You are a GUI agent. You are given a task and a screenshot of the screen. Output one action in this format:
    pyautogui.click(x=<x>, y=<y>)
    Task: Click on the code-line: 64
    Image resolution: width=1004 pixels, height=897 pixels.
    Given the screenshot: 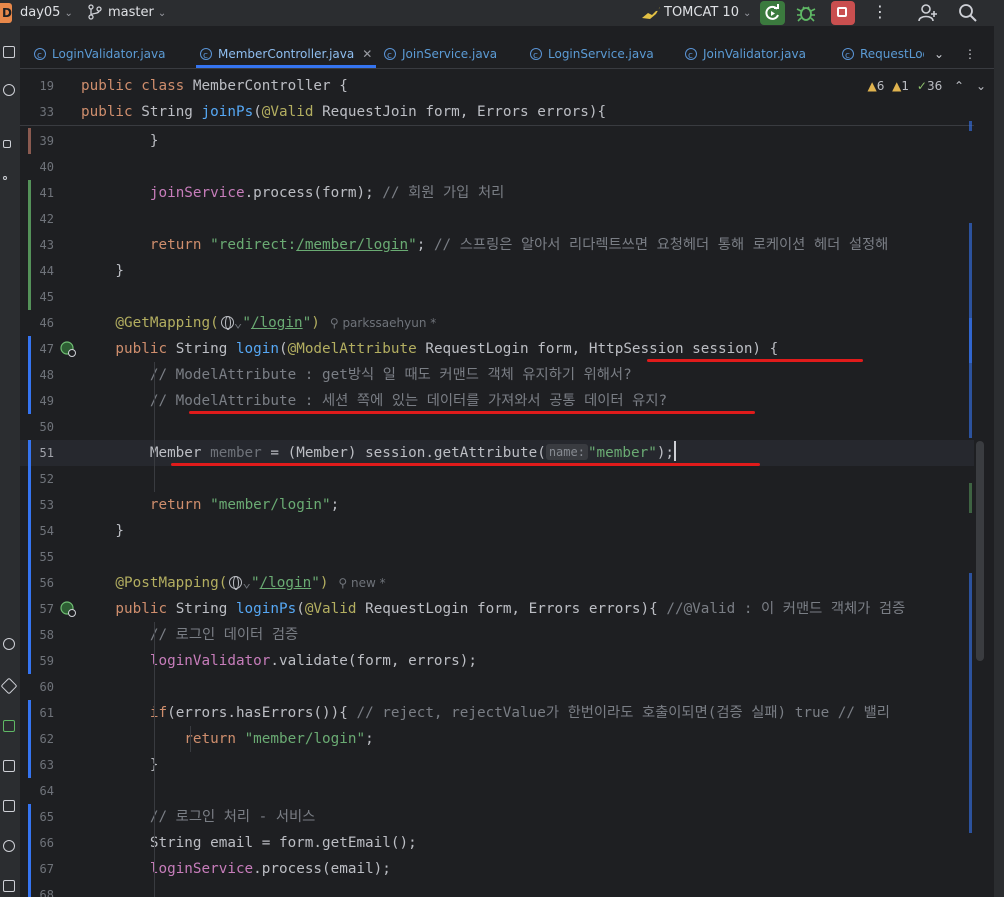 What is the action you would take?
    pyautogui.click(x=497, y=791)
    